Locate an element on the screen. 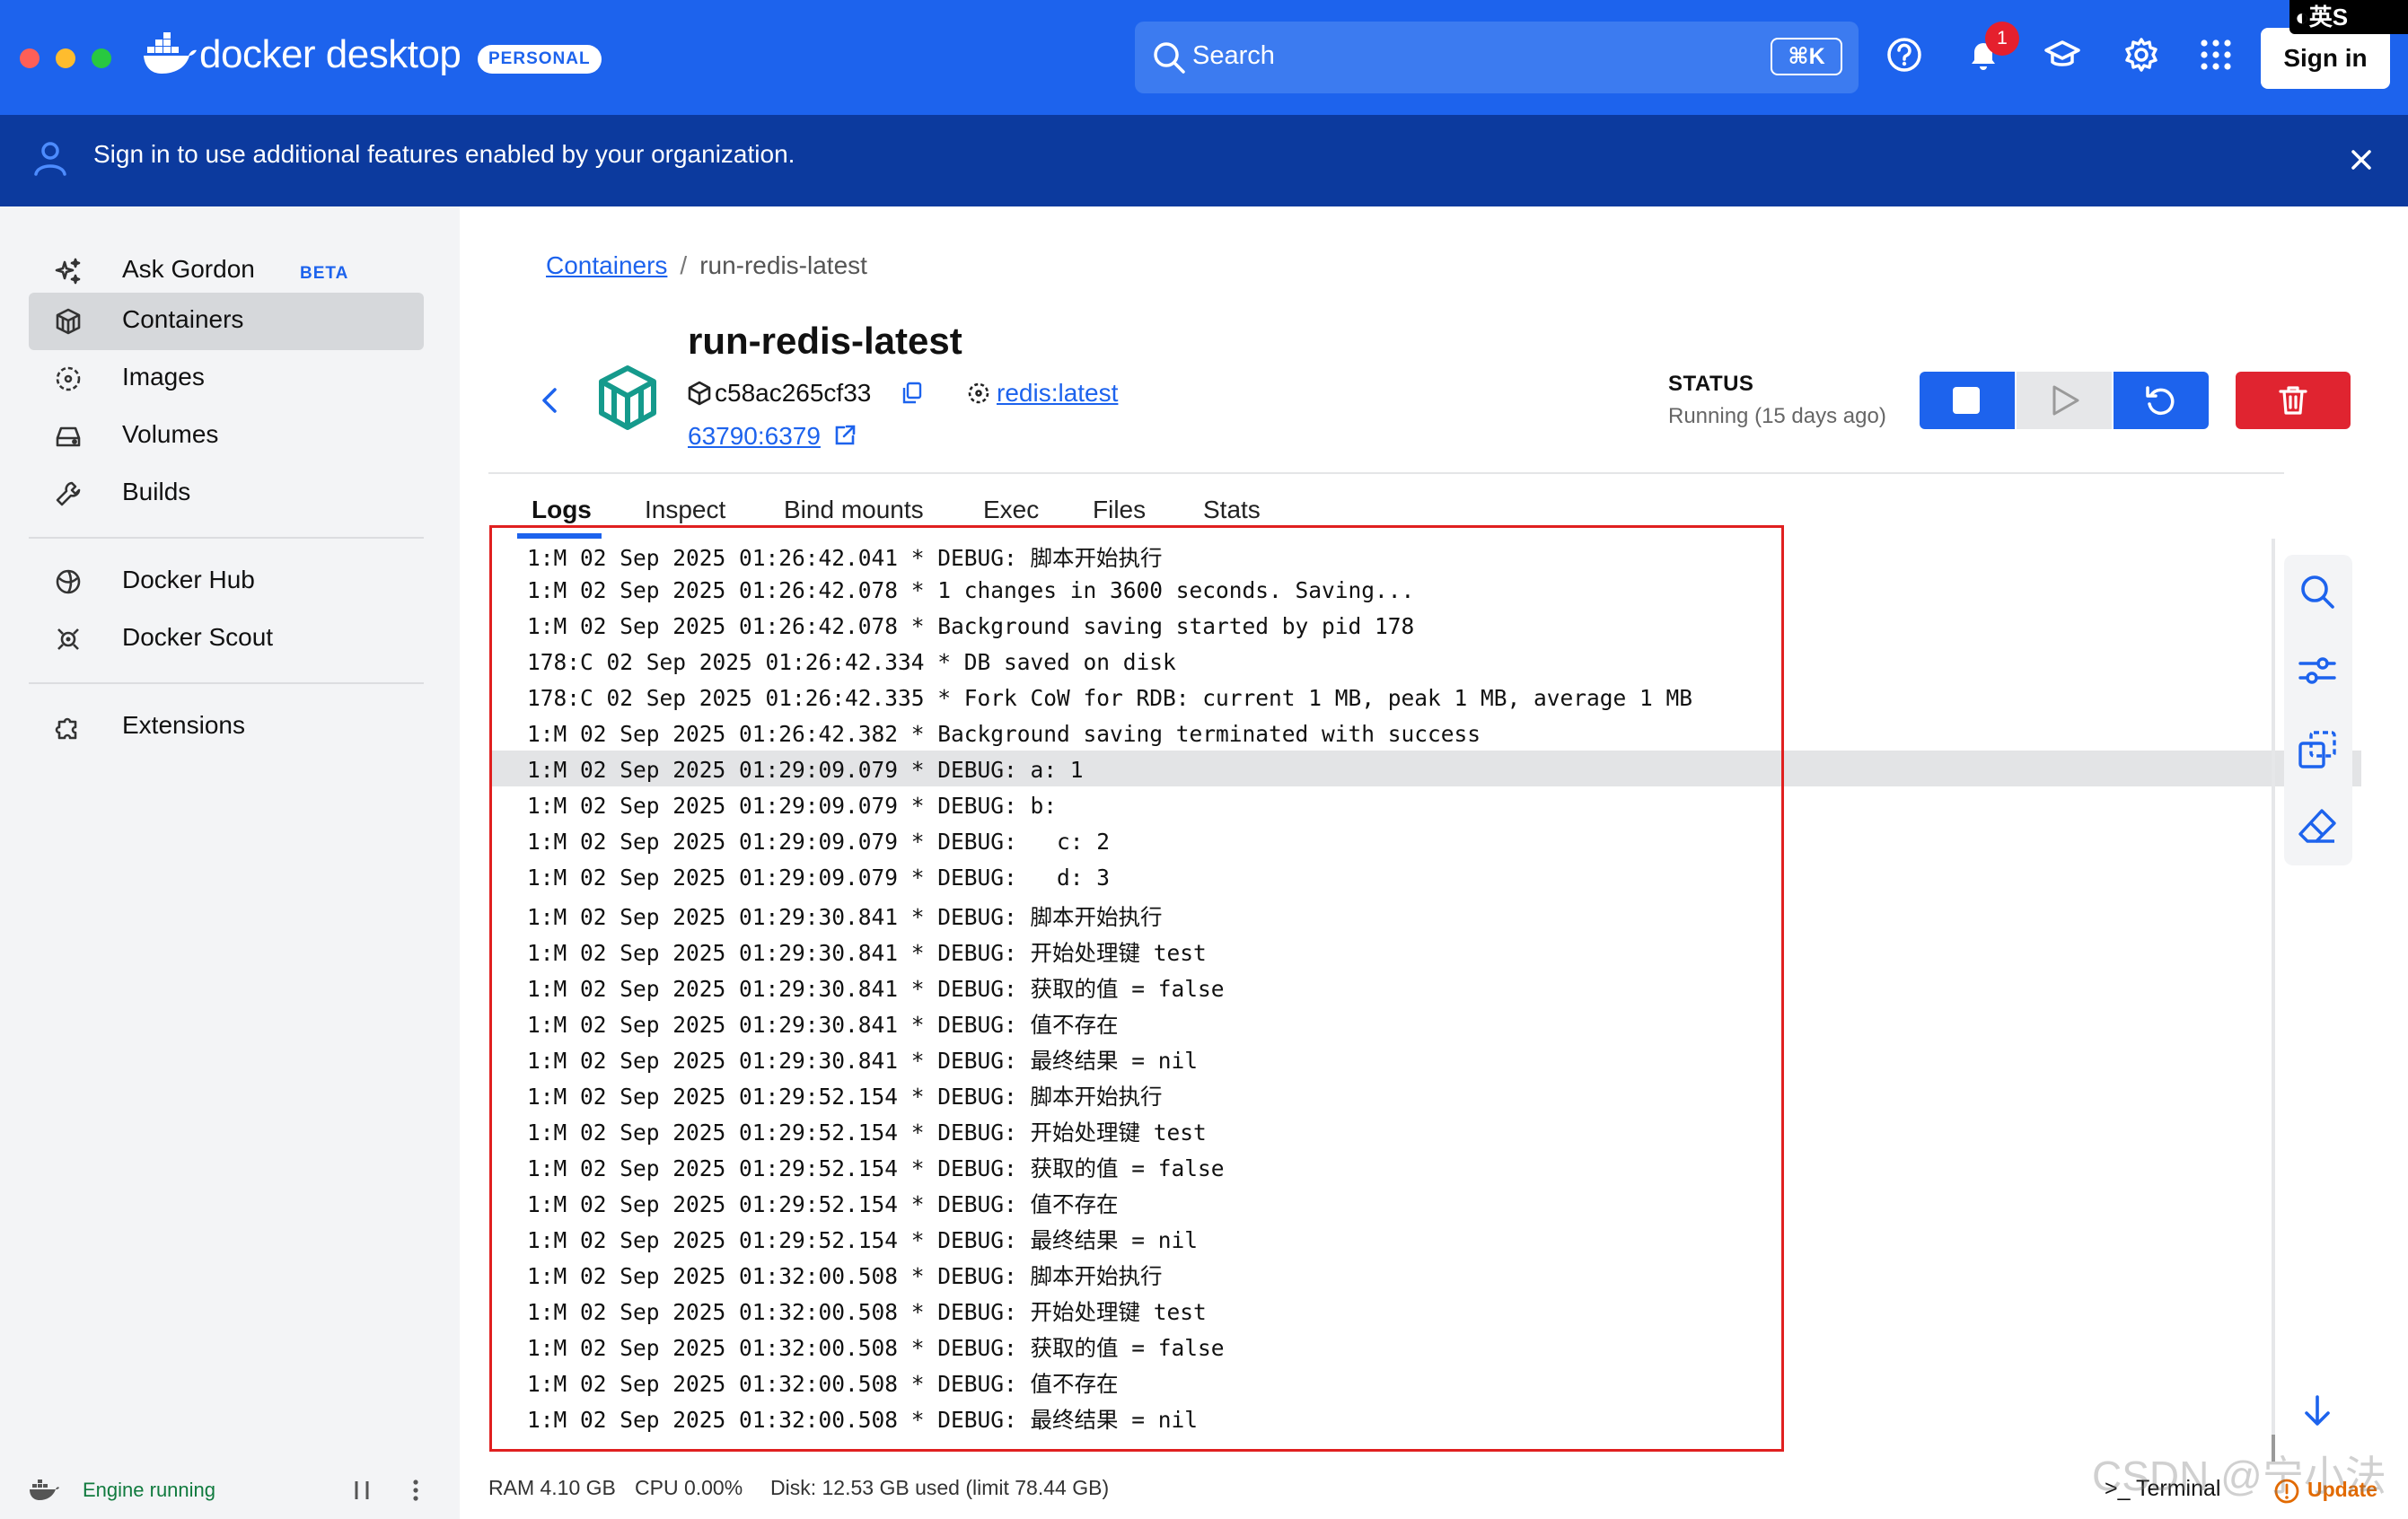 This screenshot has width=2408, height=1519. container-id-icon is located at coordinates (699, 394).